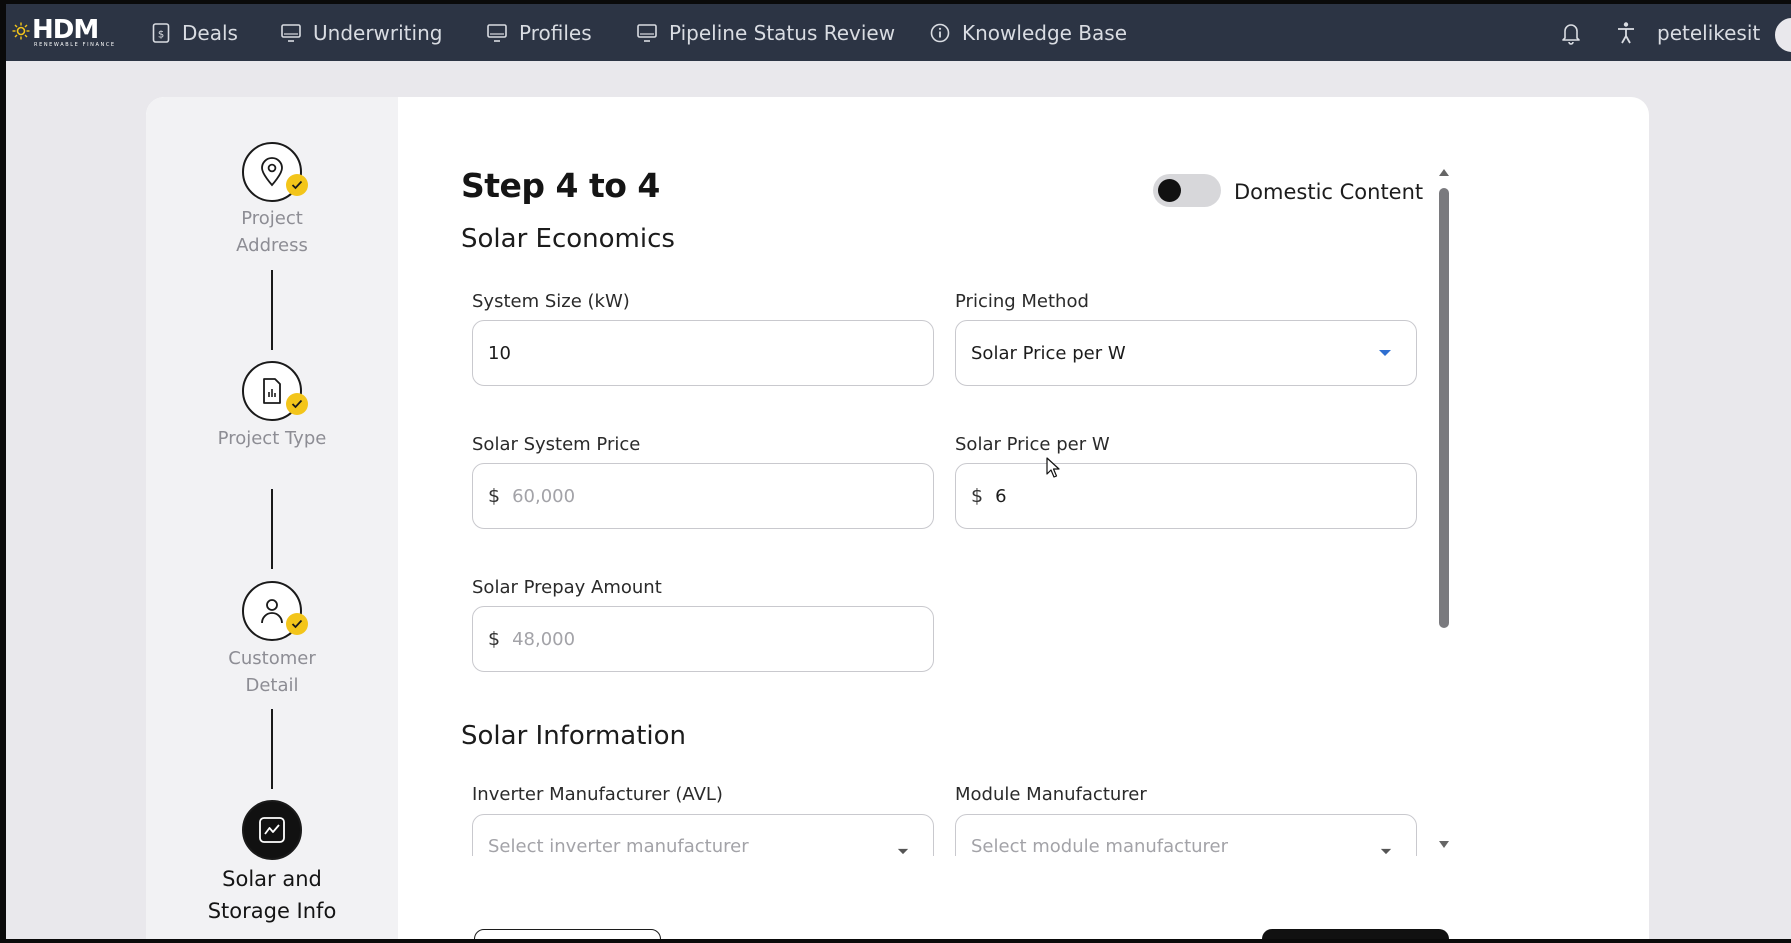 The width and height of the screenshot is (1791, 943). Describe the element at coordinates (618, 846) in the screenshot. I see `inverter-manufacturer-placeholder: Select inverter manufacturer` at that location.